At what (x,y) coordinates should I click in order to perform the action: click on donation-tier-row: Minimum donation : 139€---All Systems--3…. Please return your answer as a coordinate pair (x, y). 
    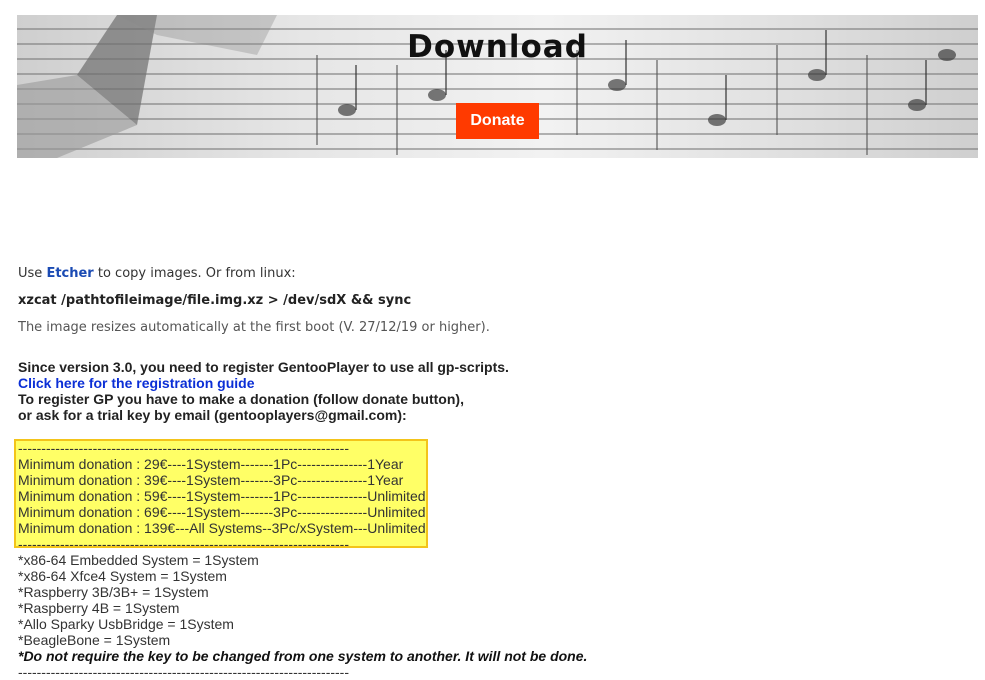
    Looking at the image, I should click on (222, 528).